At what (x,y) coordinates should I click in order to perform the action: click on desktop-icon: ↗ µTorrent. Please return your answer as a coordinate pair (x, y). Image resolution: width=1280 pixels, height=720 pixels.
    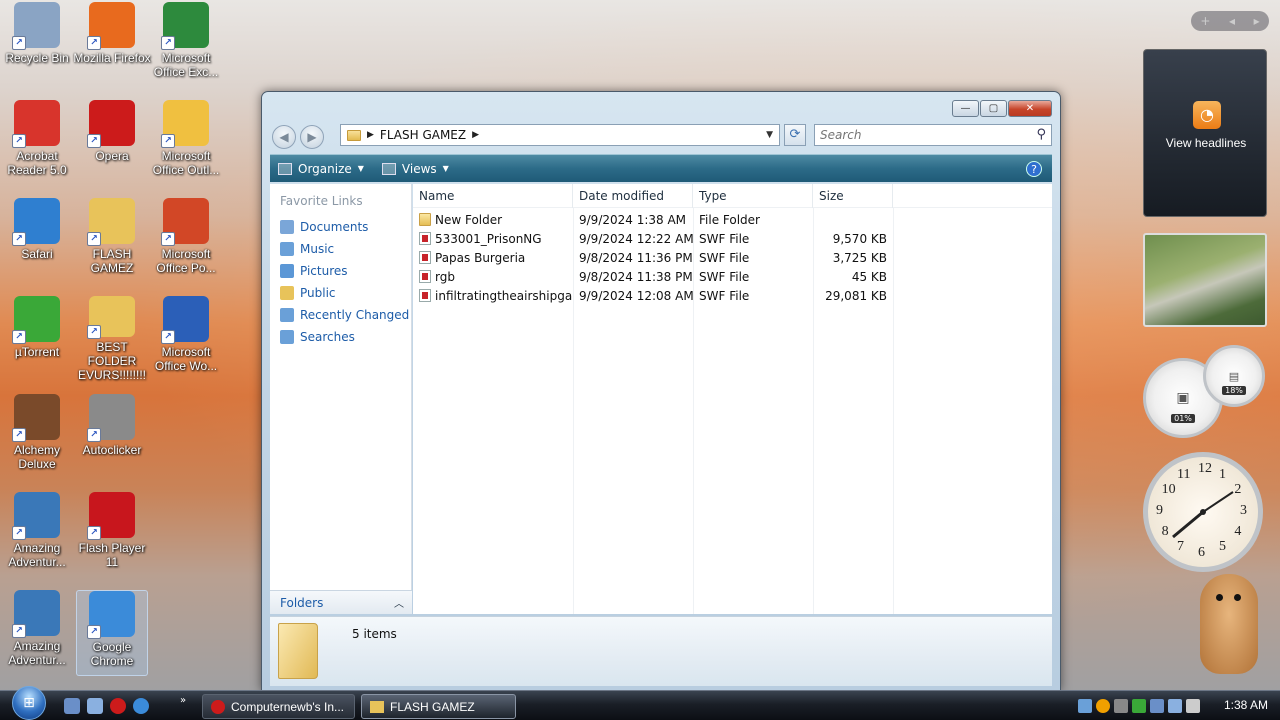
    Looking at the image, I should click on (37, 339).